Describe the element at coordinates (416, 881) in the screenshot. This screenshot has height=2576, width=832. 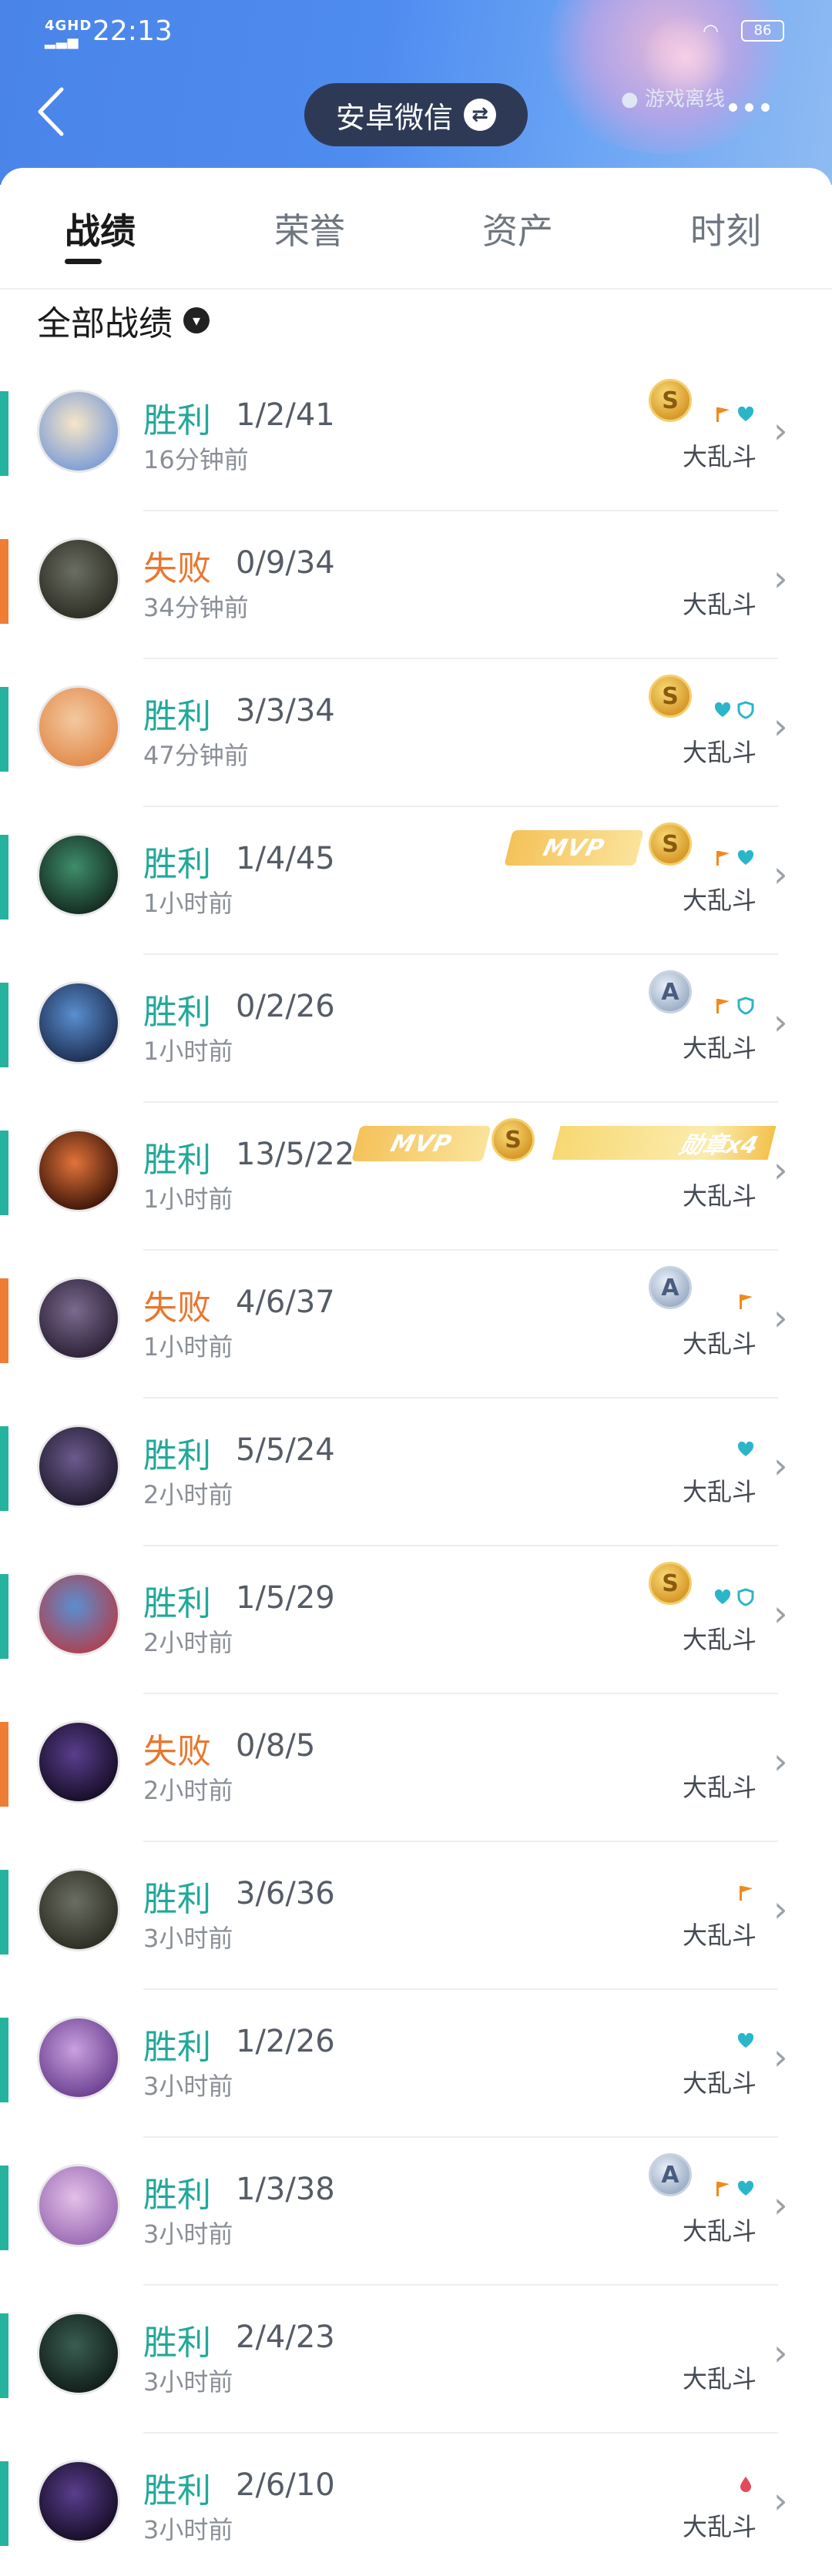
I see `match-row: 胜利 1/4/45 1小时前 大乱斗 › MVP S` at that location.